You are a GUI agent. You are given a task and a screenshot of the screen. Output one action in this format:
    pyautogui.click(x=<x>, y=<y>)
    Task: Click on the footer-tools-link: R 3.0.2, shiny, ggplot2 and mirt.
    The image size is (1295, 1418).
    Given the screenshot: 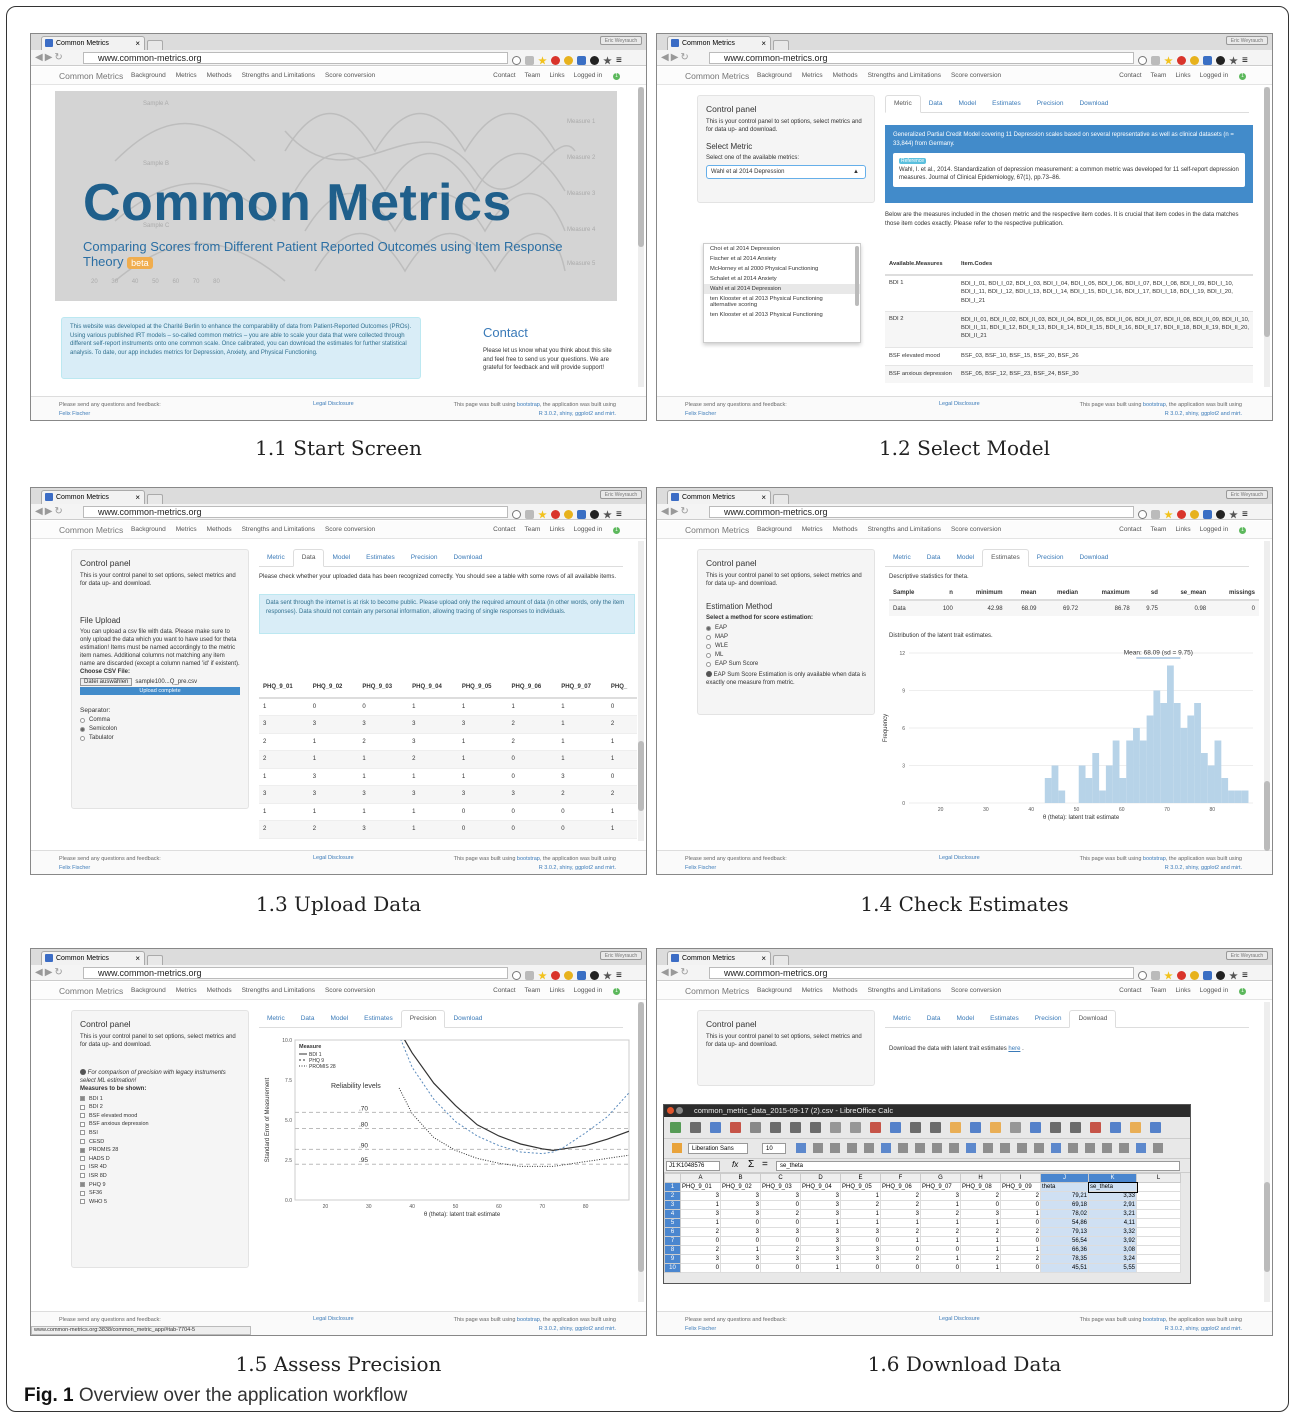 What is the action you would take?
    pyautogui.click(x=1161, y=868)
    